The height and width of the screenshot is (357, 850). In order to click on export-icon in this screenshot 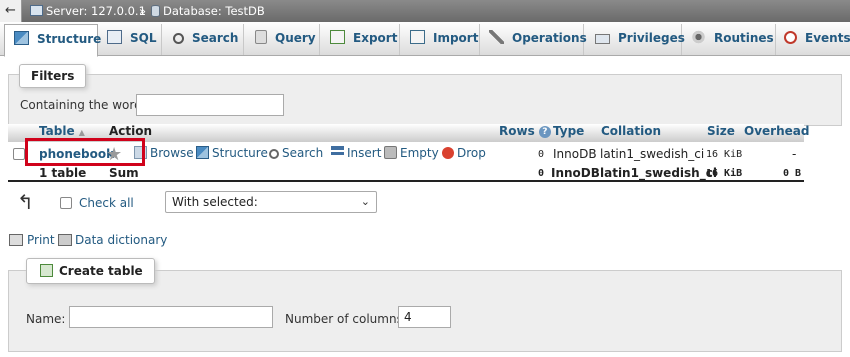, I will do `click(337, 37)`.